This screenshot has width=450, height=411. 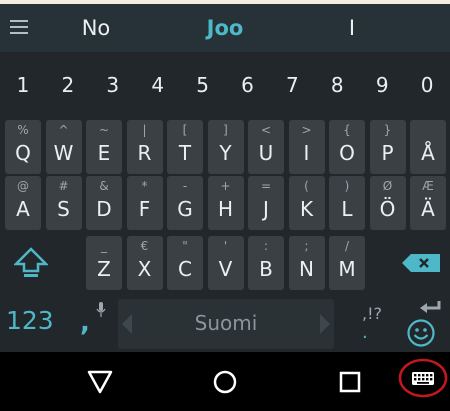 I want to click on letter-key: :B, so click(x=266, y=263).